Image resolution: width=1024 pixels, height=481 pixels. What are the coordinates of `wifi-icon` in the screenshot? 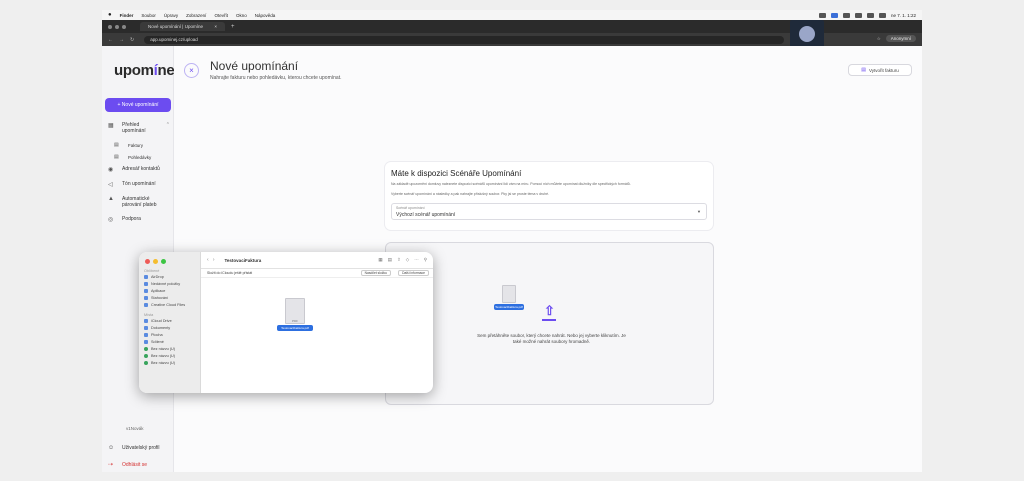 It's located at (870, 15).